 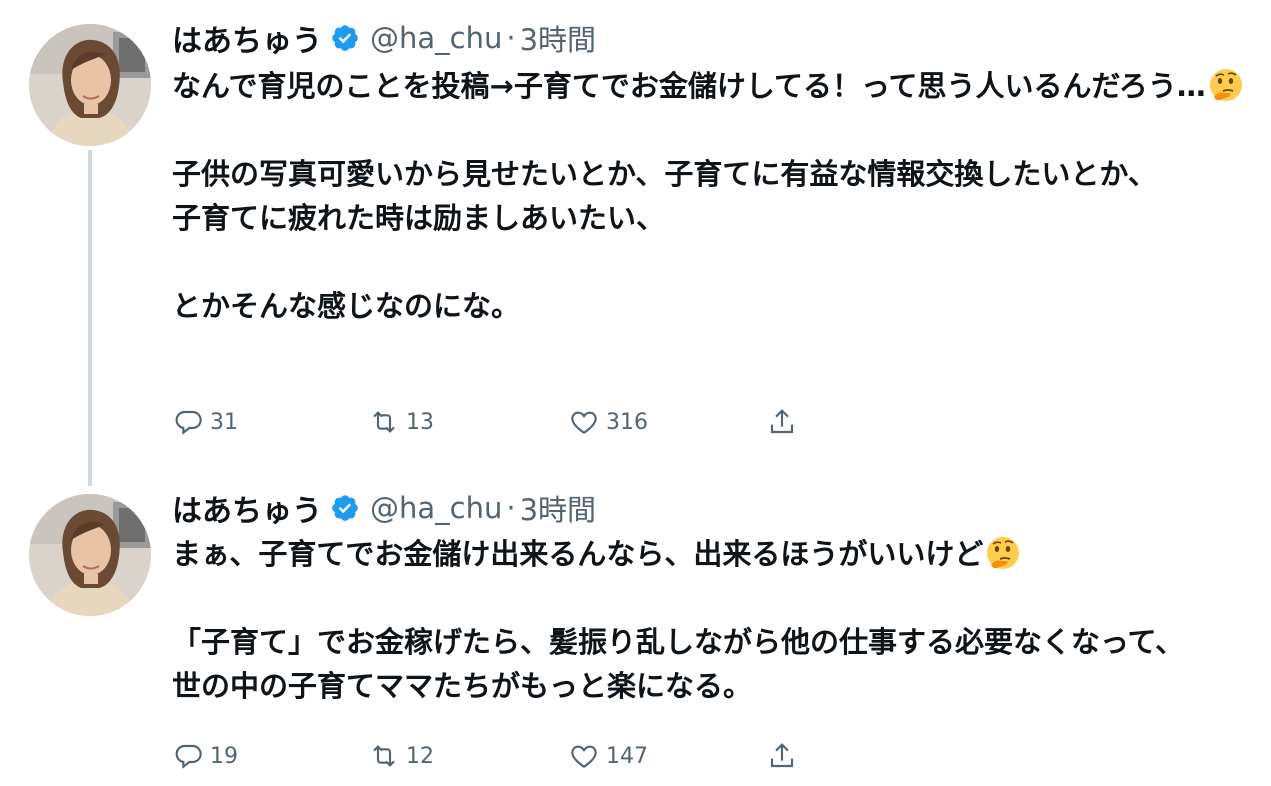 What do you see at coordinates (224, 756) in the screenshot?
I see `reply-count: 19` at bounding box center [224, 756].